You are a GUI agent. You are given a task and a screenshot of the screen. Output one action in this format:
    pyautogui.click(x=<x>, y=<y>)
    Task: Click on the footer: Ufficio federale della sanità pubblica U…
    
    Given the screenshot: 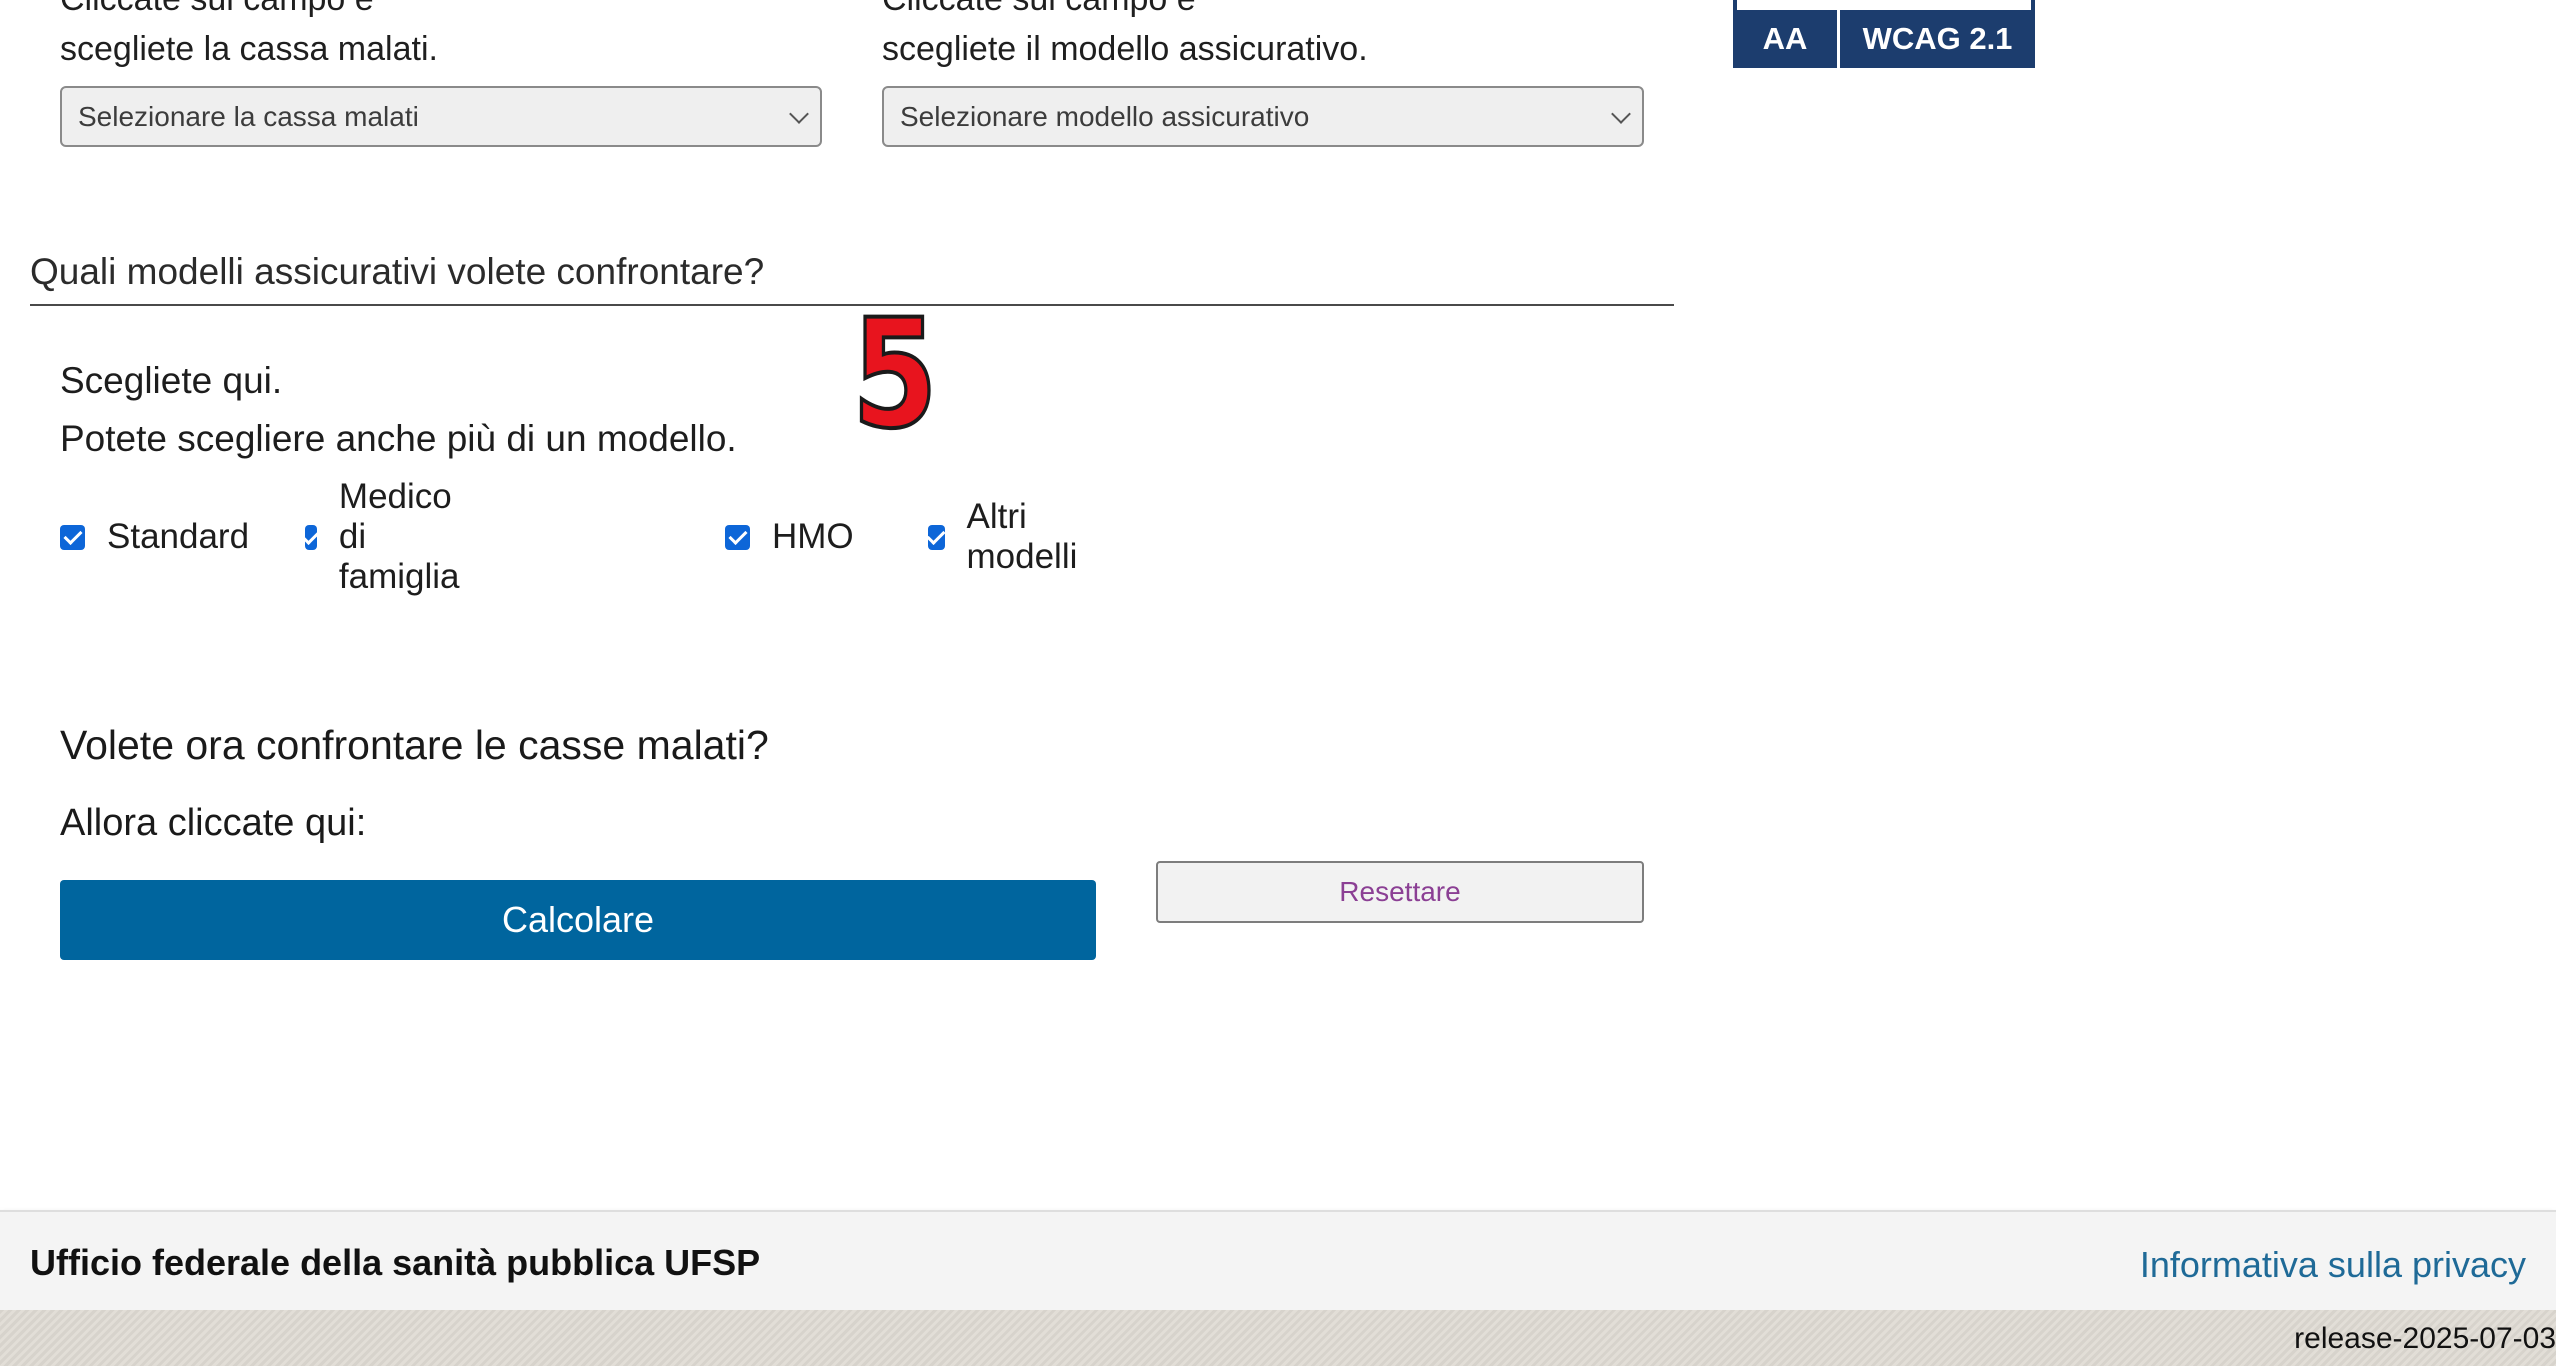 What is the action you would take?
    pyautogui.click(x=1278, y=1260)
    